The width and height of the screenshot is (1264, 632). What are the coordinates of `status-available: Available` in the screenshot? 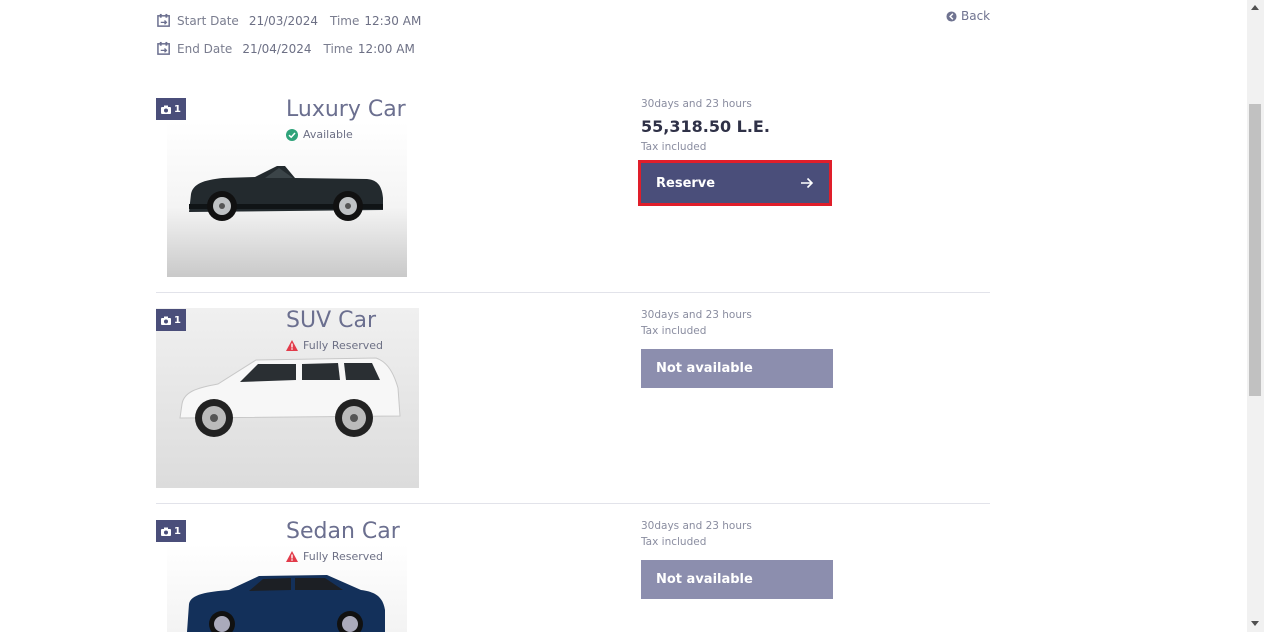 It's located at (319, 134).